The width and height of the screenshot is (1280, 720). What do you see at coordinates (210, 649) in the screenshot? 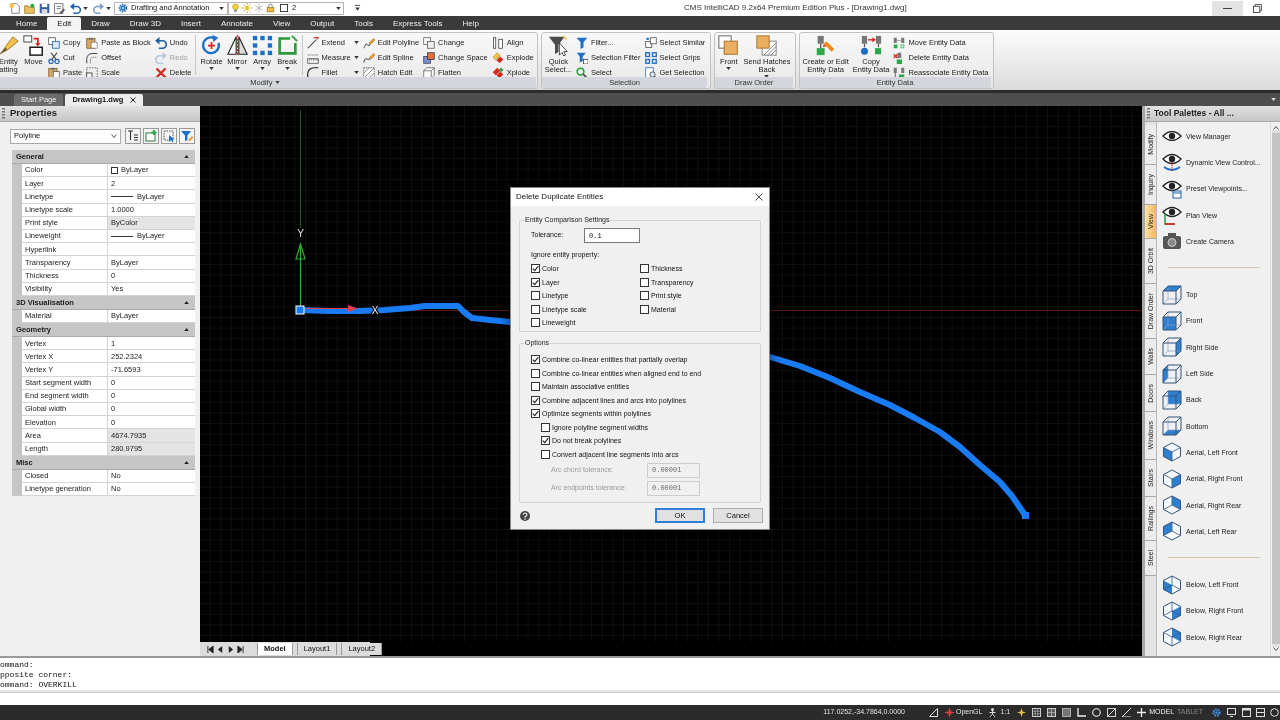
I see `first-page-icon` at bounding box center [210, 649].